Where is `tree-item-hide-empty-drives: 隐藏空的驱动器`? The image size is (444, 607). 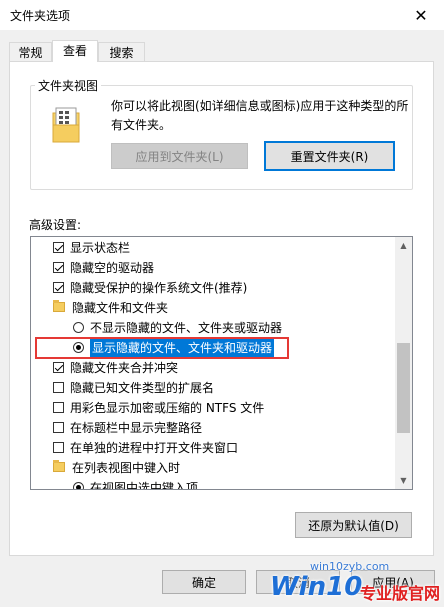 tree-item-hide-empty-drives: 隐藏空的驱动器 is located at coordinates (103, 267).